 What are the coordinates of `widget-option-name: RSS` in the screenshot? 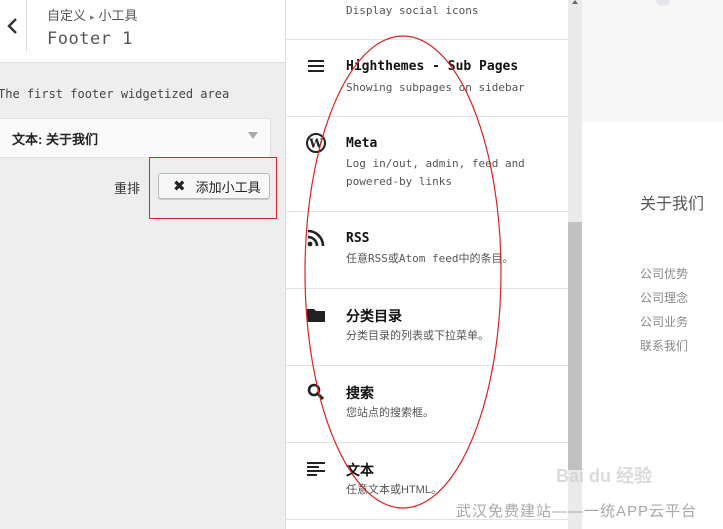 It's located at (358, 238).